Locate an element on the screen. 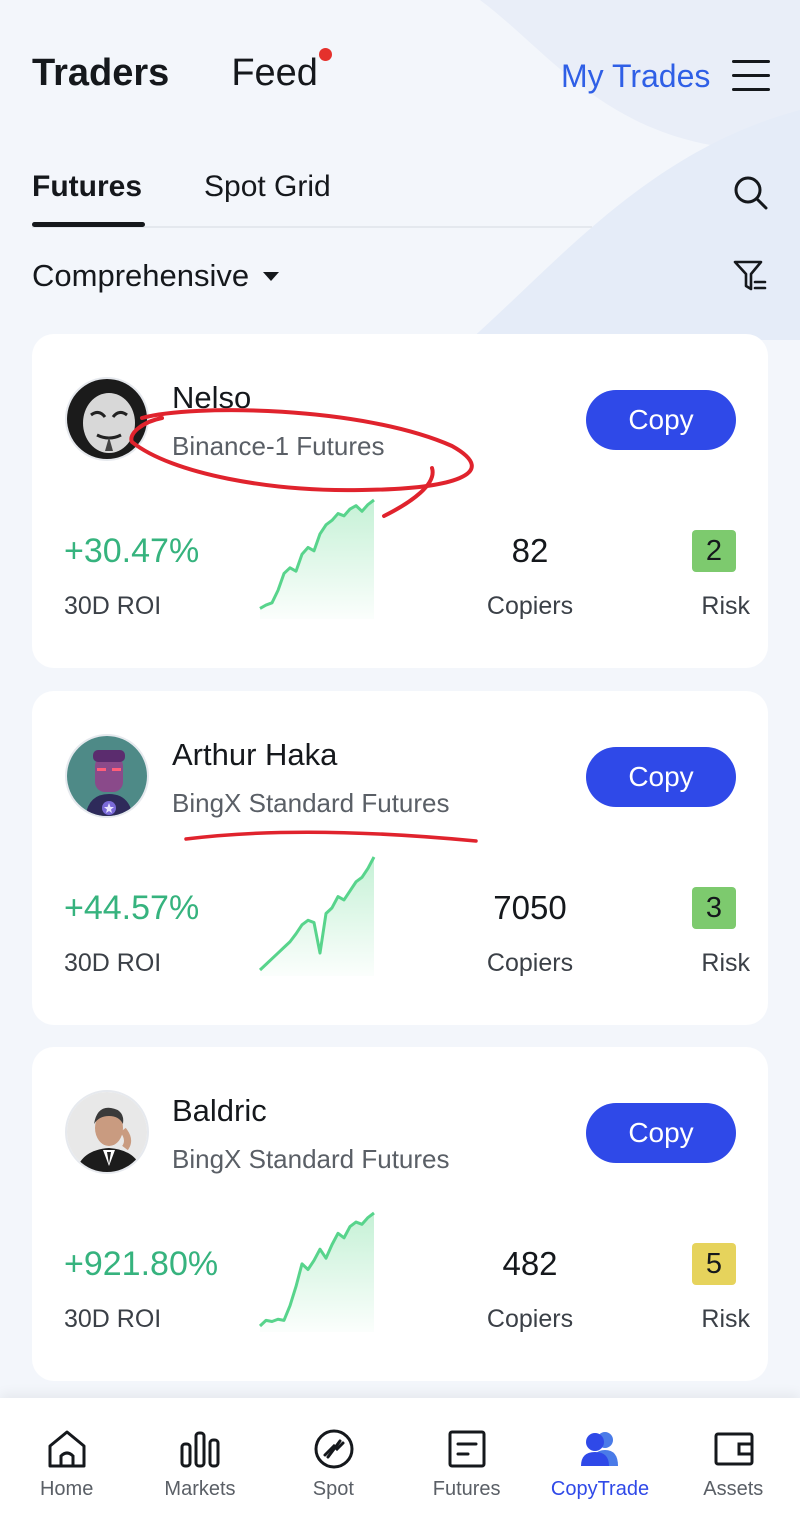 This screenshot has height=1519, width=800. nav-copytrade-label: CopyTrade is located at coordinates (600, 1489).